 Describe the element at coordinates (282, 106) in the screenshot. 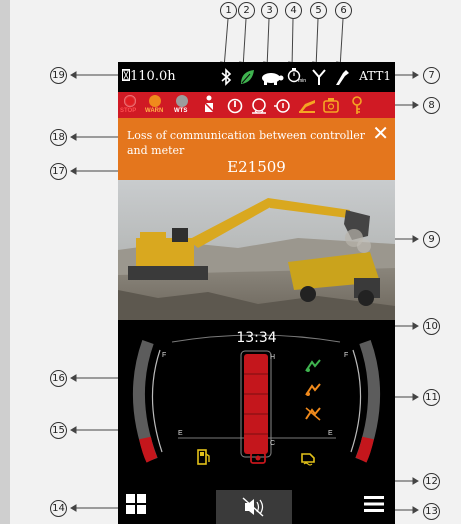

I see `hydraulic-oil-temp-icon` at that location.